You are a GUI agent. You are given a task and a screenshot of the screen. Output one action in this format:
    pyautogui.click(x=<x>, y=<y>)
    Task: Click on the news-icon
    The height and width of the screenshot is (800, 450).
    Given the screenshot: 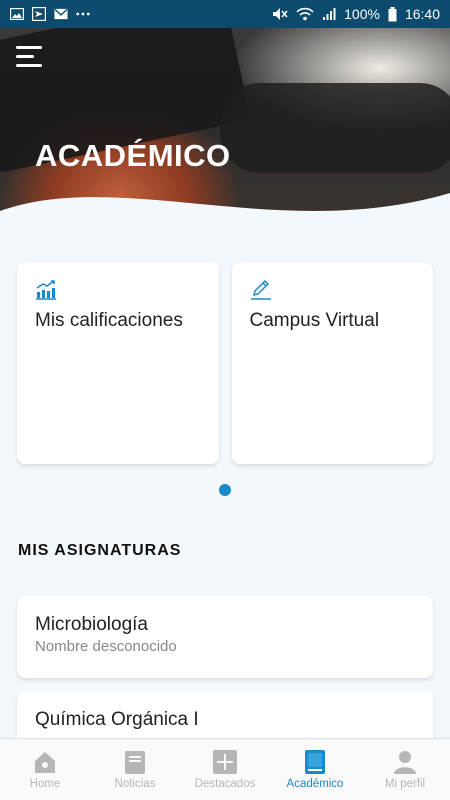 What is the action you would take?
    pyautogui.click(x=135, y=762)
    